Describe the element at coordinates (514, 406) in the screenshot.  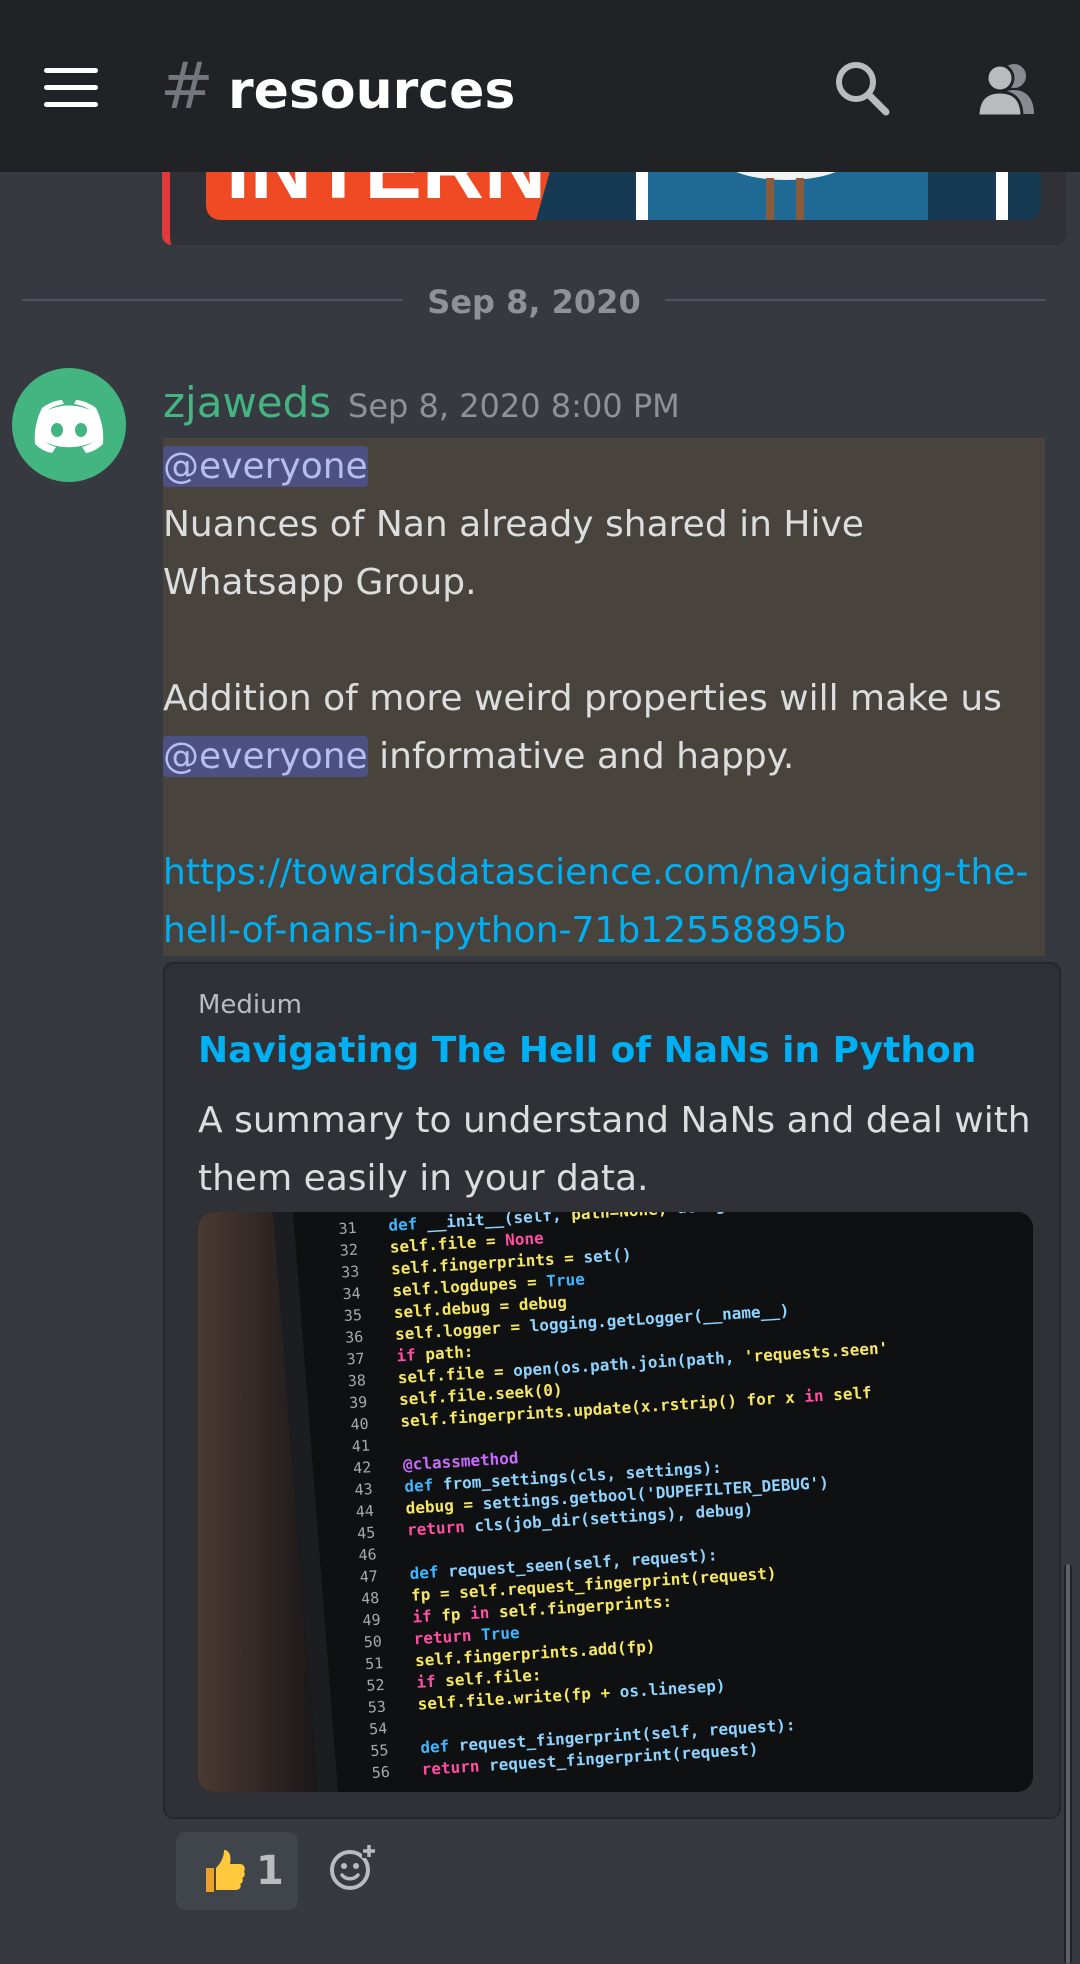
I see `message-timestamp: Sep 8, 2020 8:00 PM` at that location.